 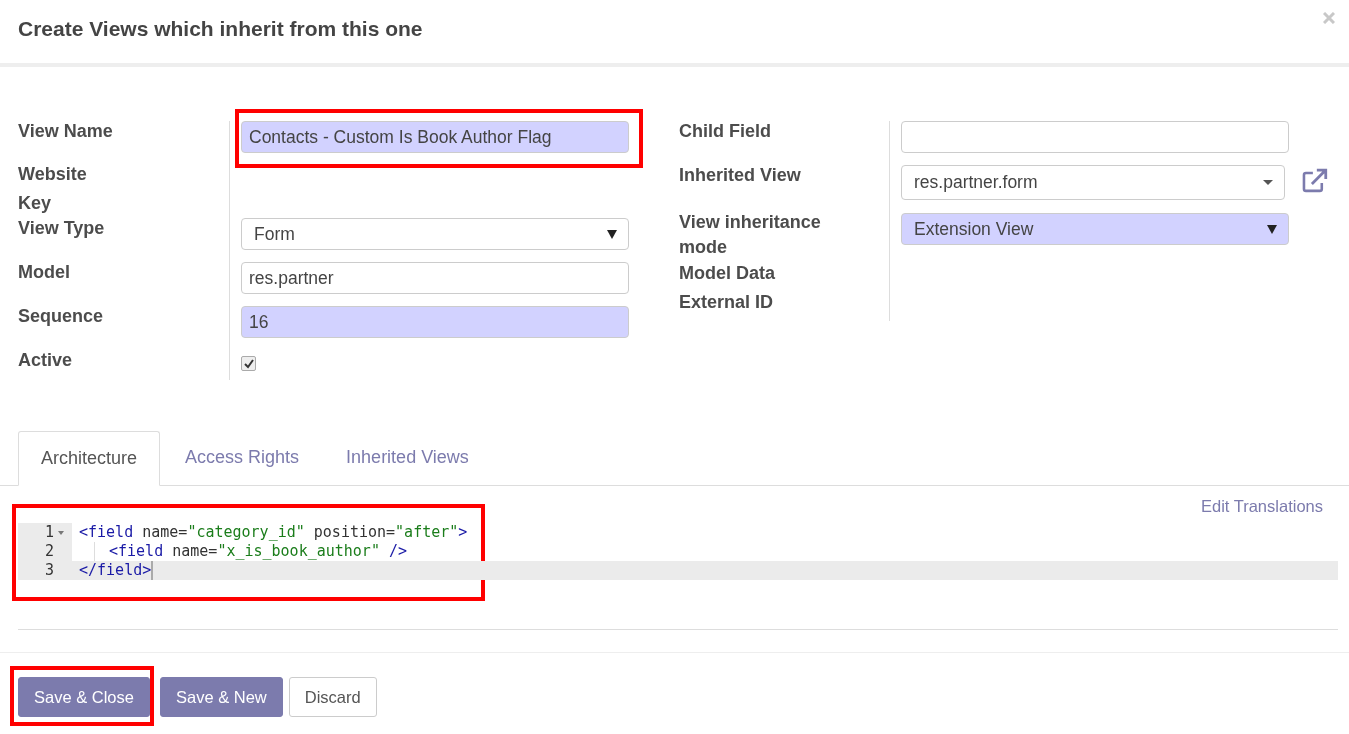 I want to click on edit-translations-link: Edit Translations, so click(x=1262, y=506).